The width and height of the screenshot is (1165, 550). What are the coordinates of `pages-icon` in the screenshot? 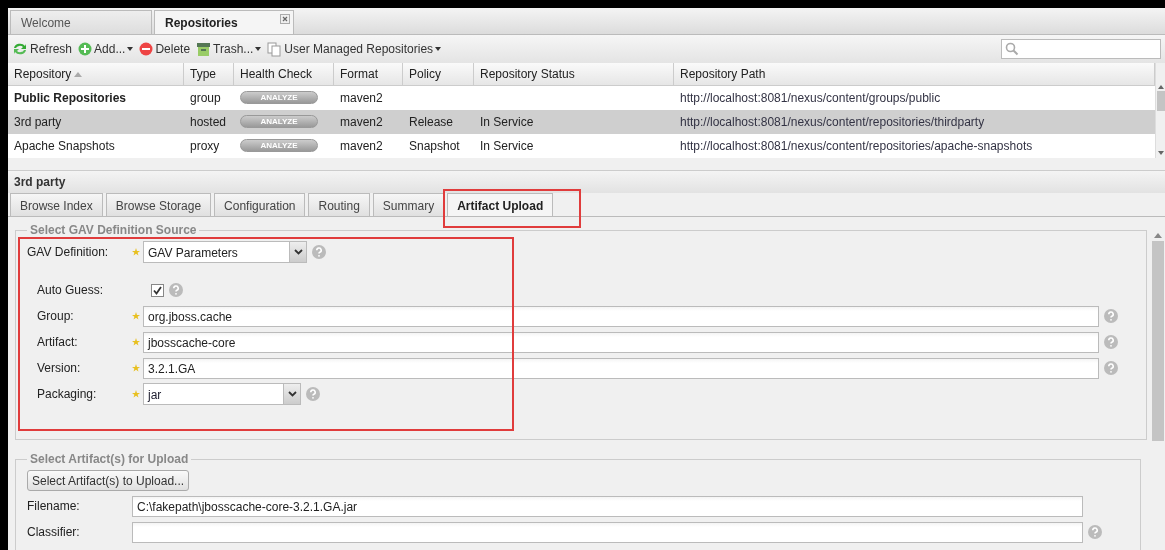 It's located at (275, 49).